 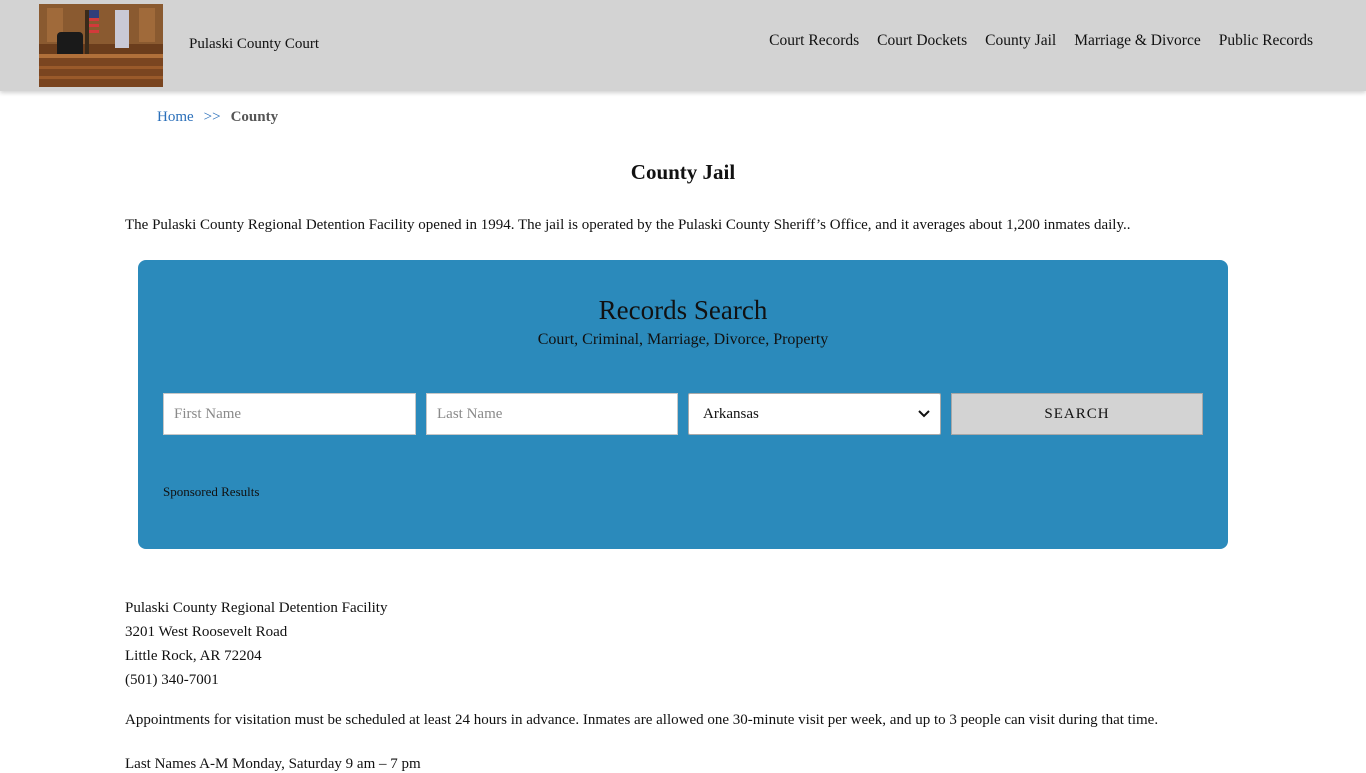 I want to click on breadcrumb-current: County, so click(x=254, y=117).